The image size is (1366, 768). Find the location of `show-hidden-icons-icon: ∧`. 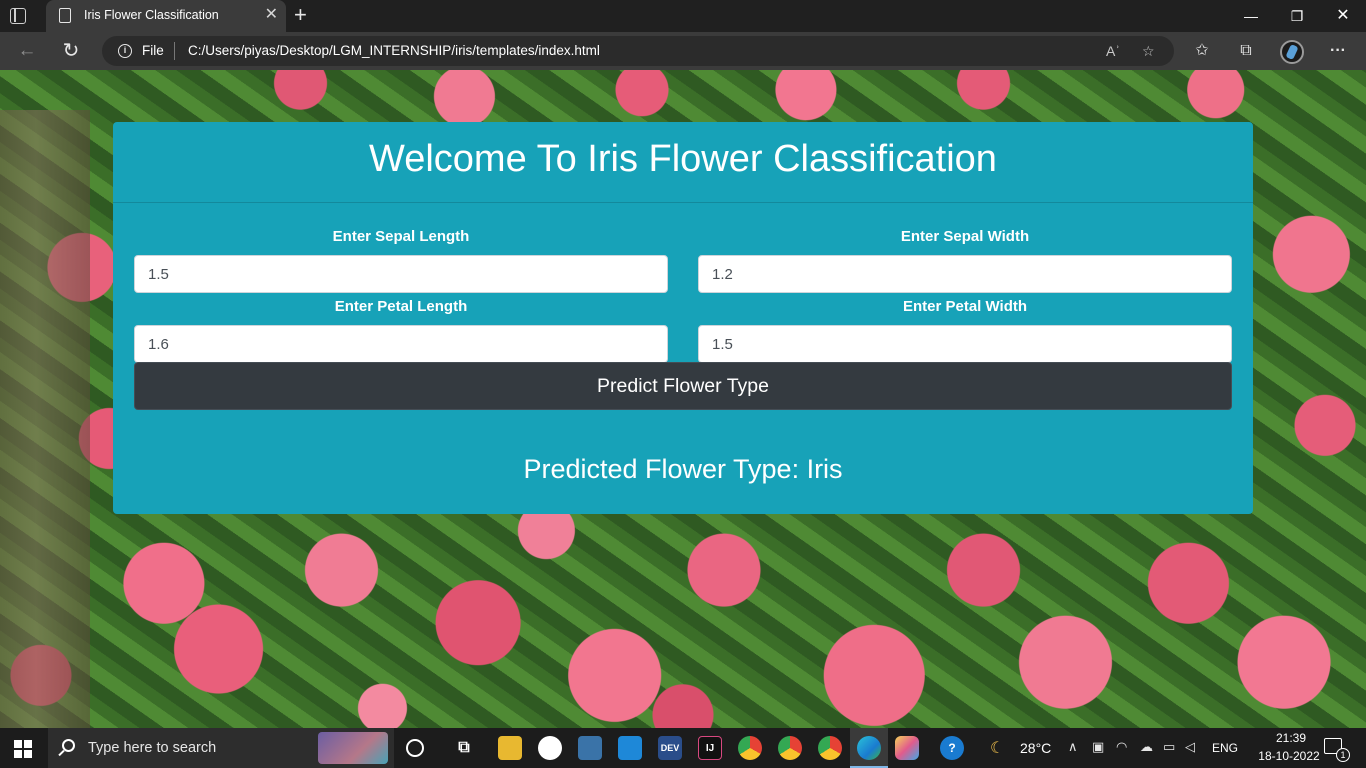

show-hidden-icons-icon: ∧ is located at coordinates (1073, 747).